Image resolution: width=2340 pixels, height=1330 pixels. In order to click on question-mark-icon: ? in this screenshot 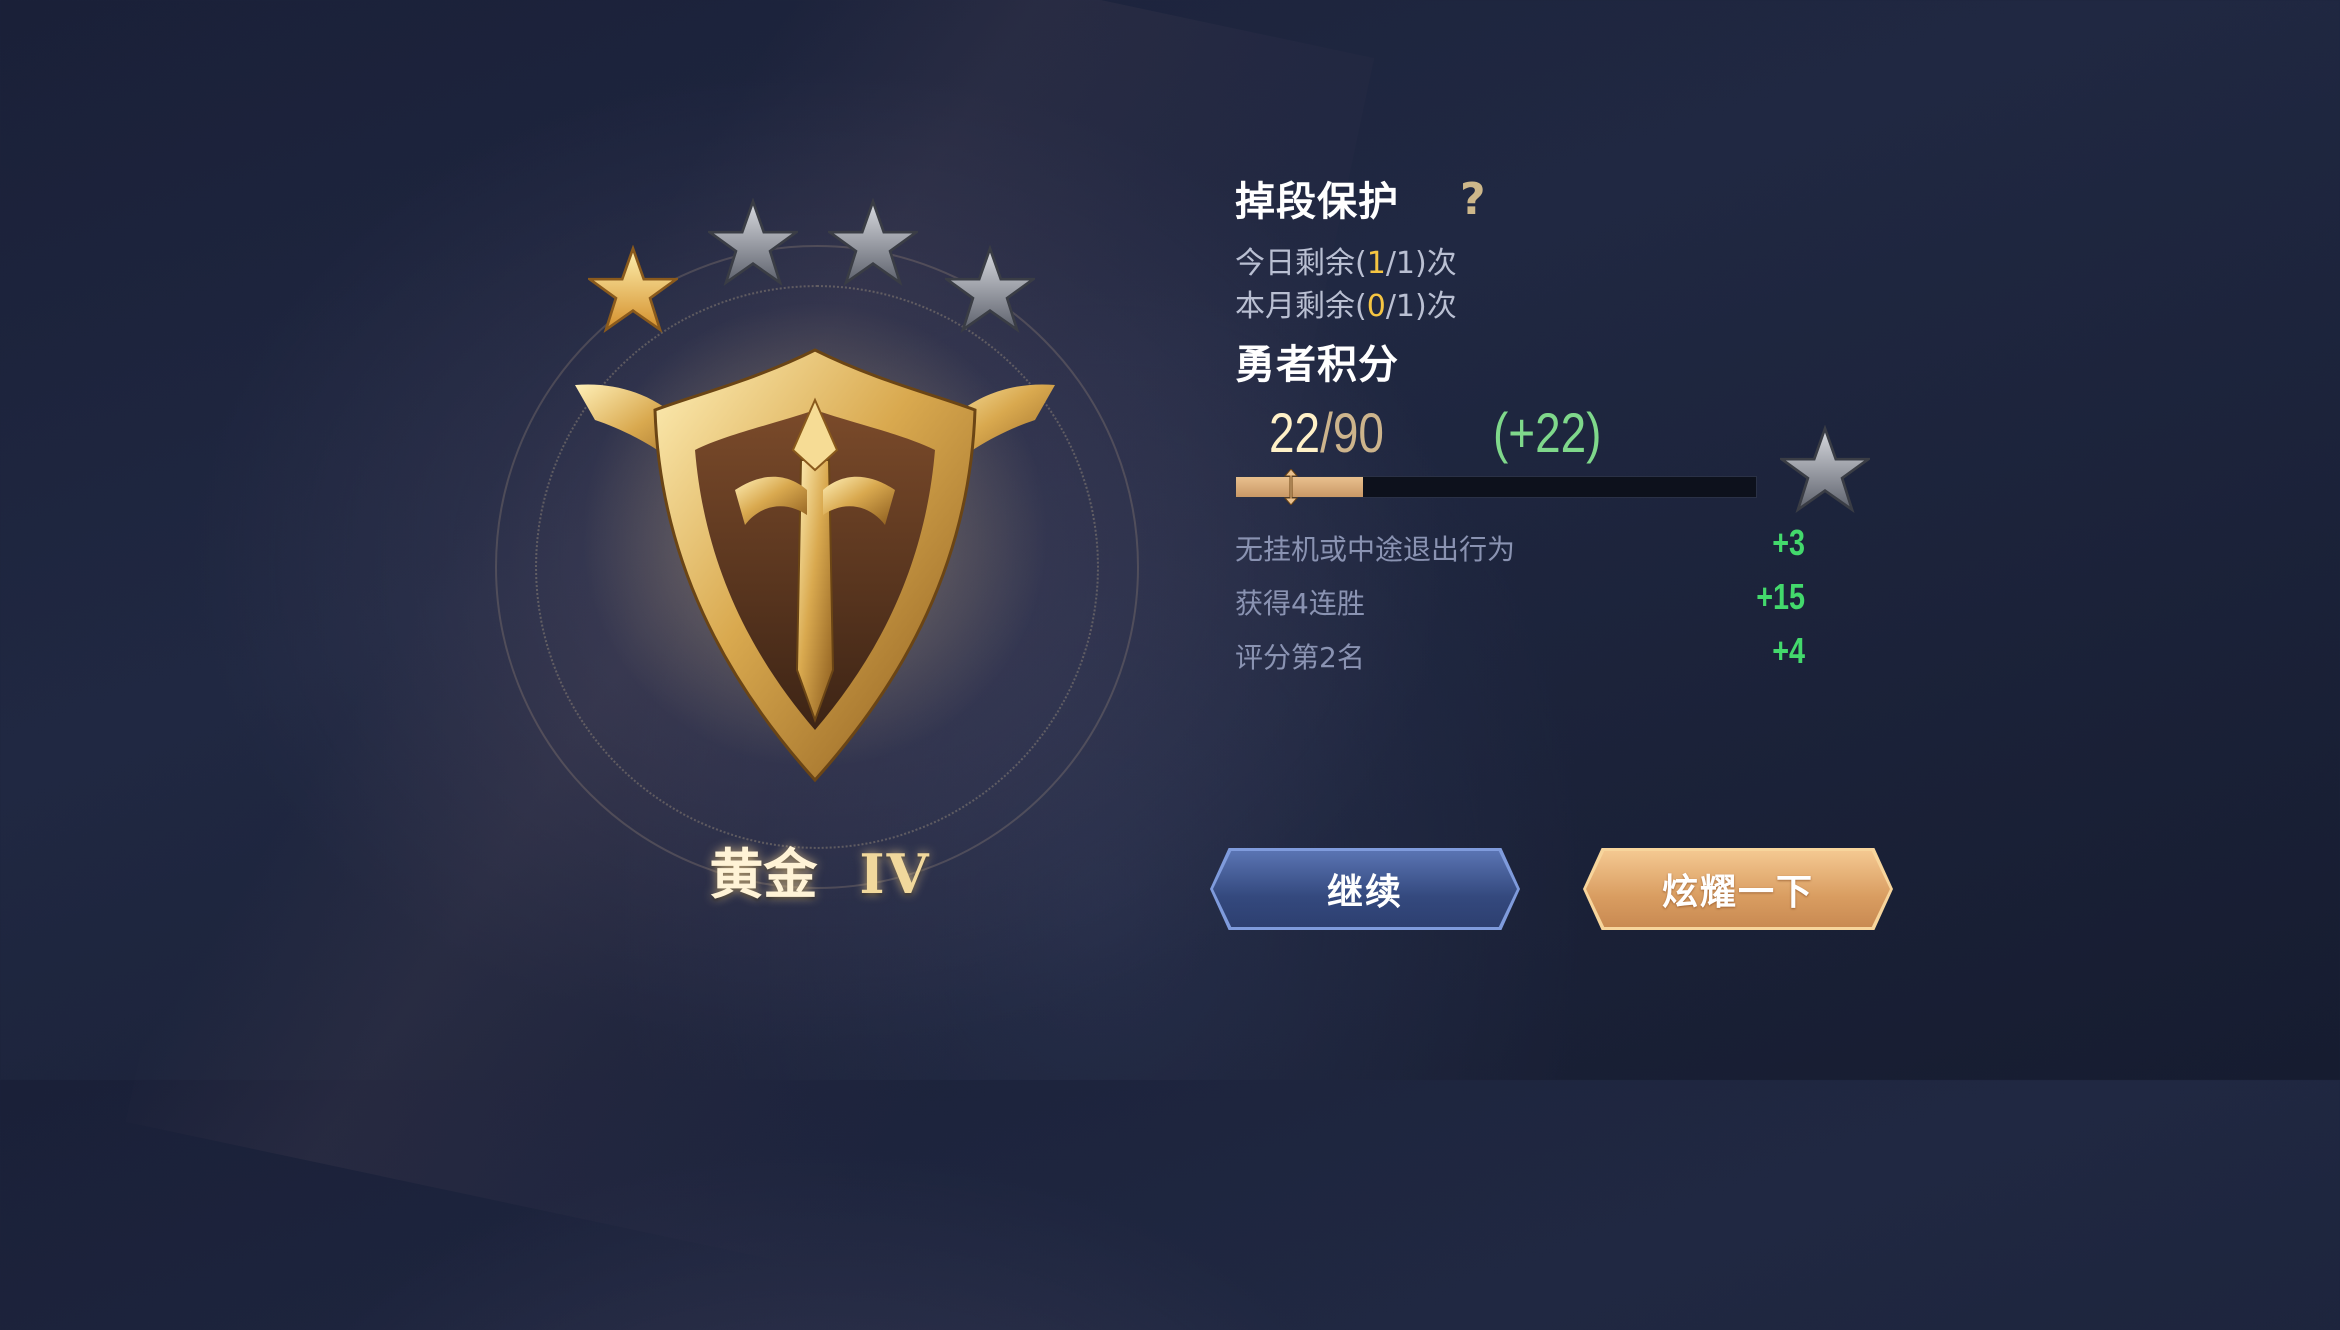, I will do `click(1473, 199)`.